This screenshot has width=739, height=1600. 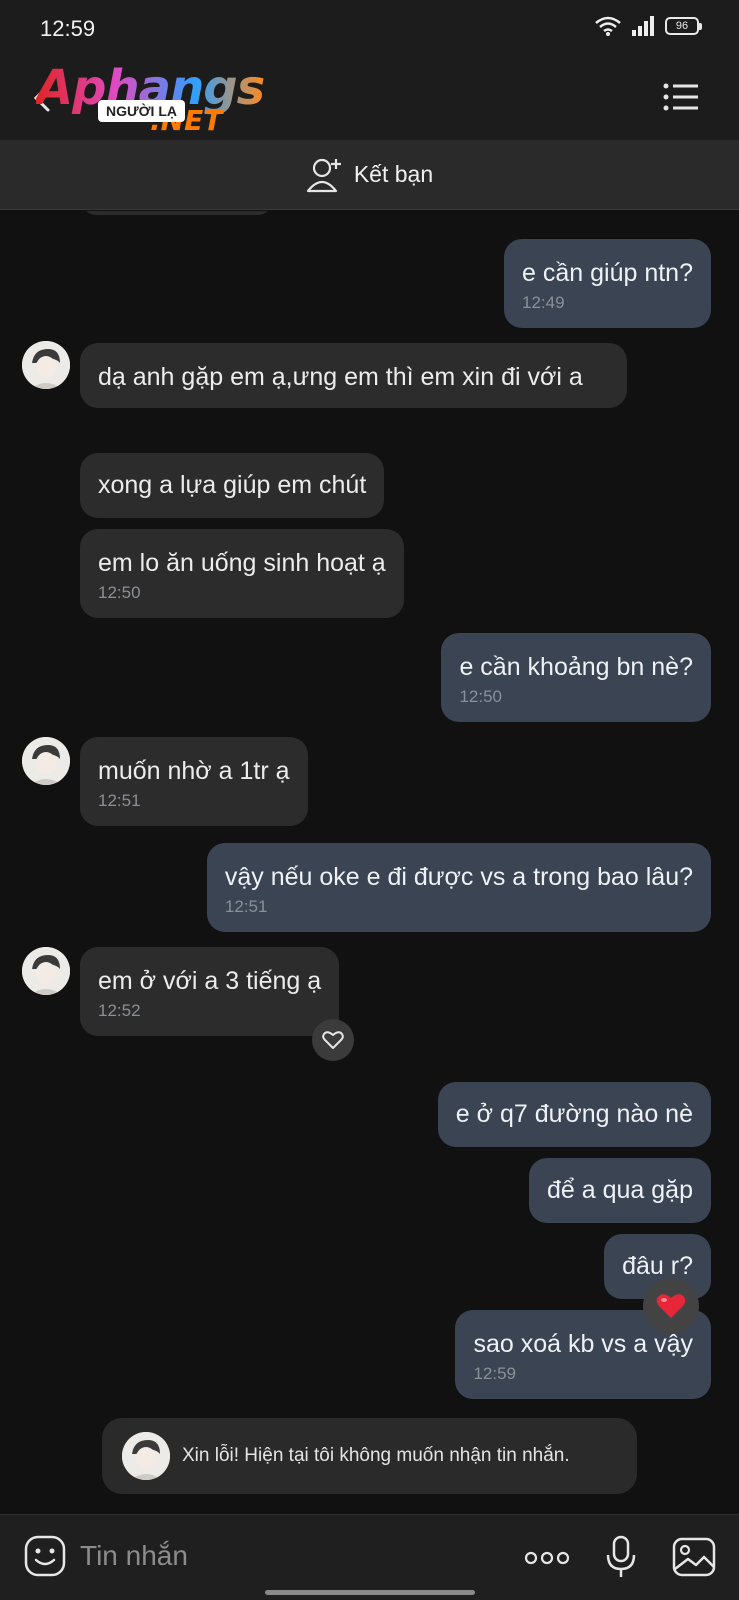 What do you see at coordinates (323, 175) in the screenshot?
I see `add-friend-icon` at bounding box center [323, 175].